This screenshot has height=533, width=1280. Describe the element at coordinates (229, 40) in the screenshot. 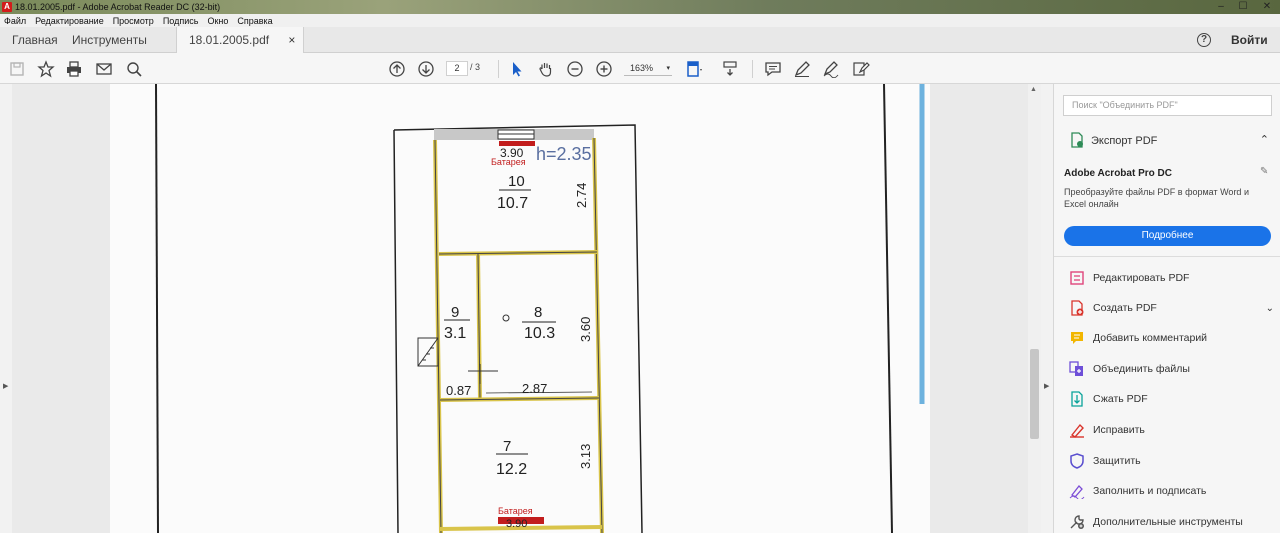

I see `tab-document-label: 18.01.2005.pdf` at that location.